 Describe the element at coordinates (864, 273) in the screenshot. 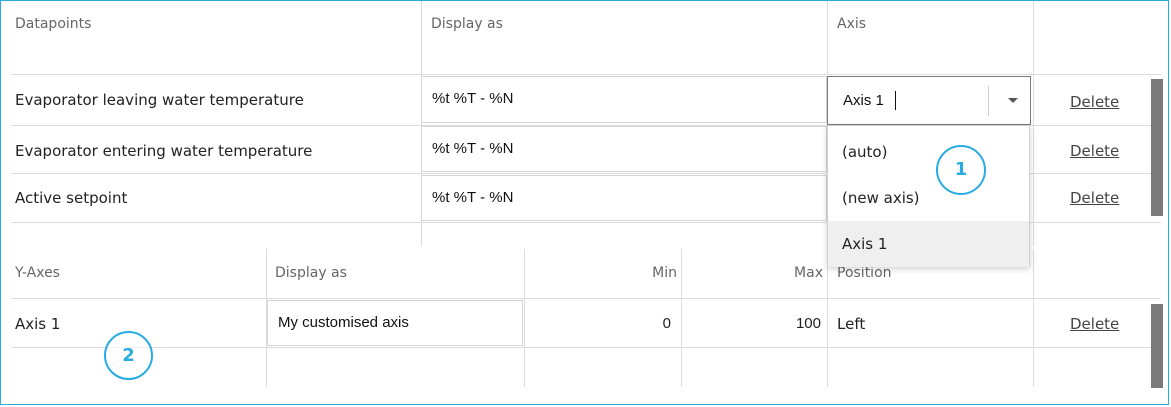

I see `header-position: Position` at that location.